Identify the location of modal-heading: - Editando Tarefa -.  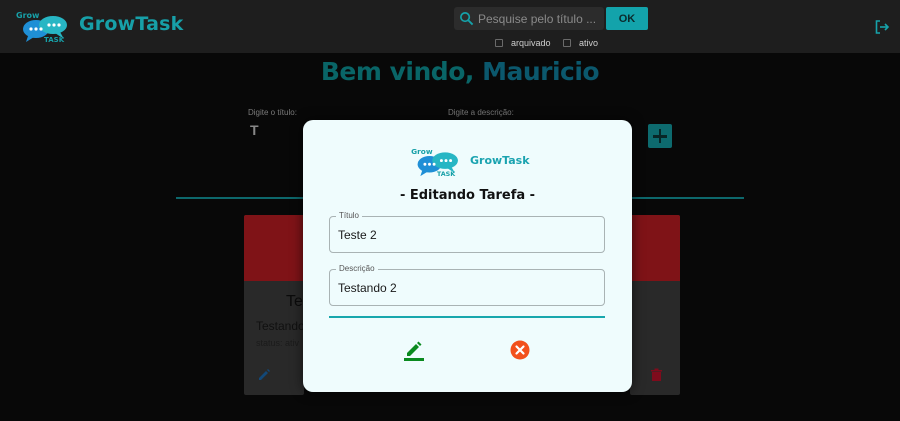
(467, 195).